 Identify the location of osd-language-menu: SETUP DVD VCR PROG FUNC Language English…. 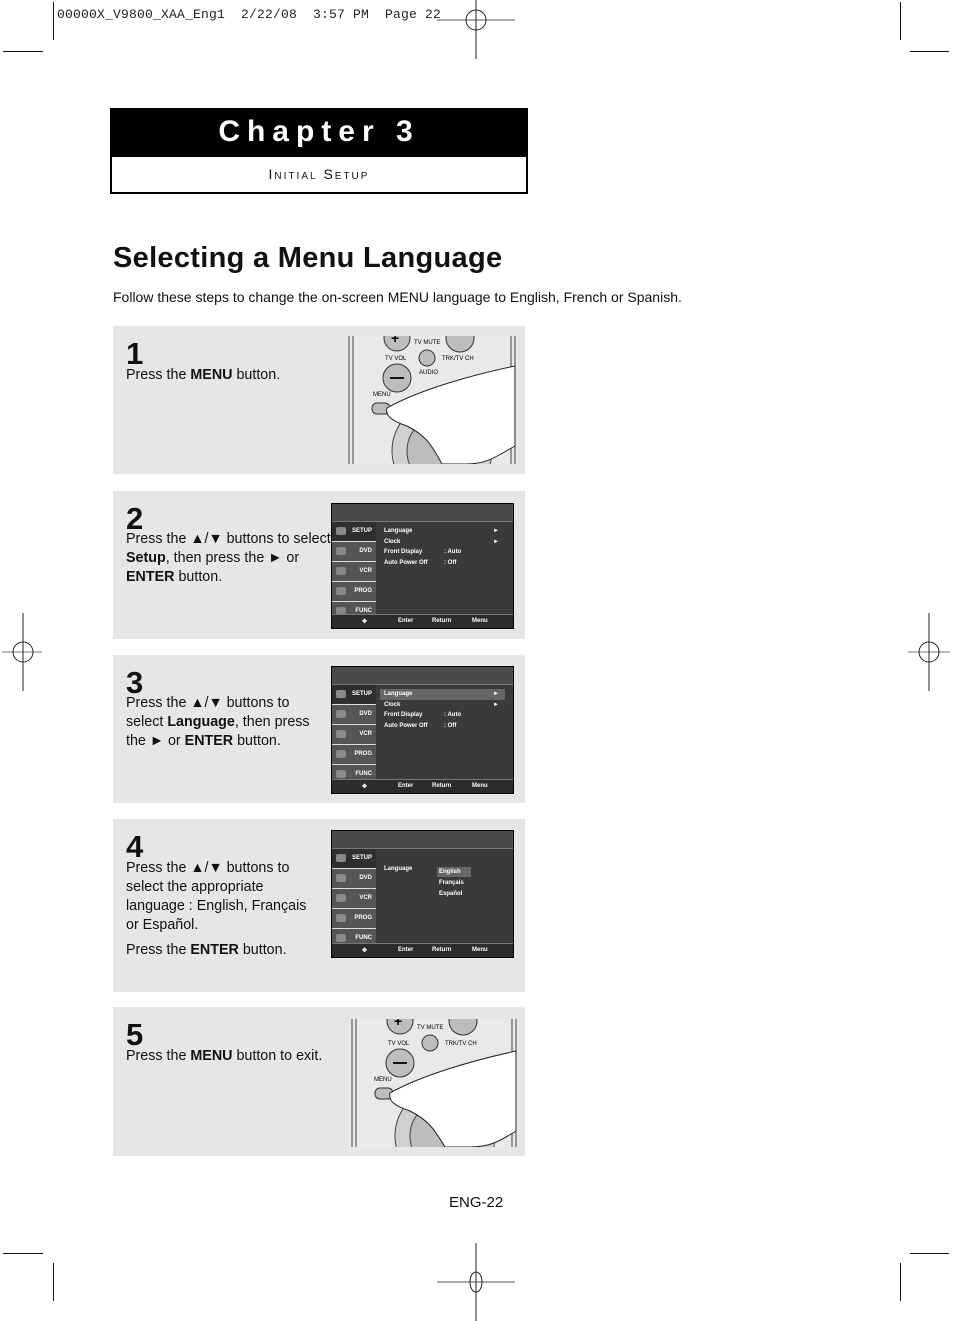
(422, 894).